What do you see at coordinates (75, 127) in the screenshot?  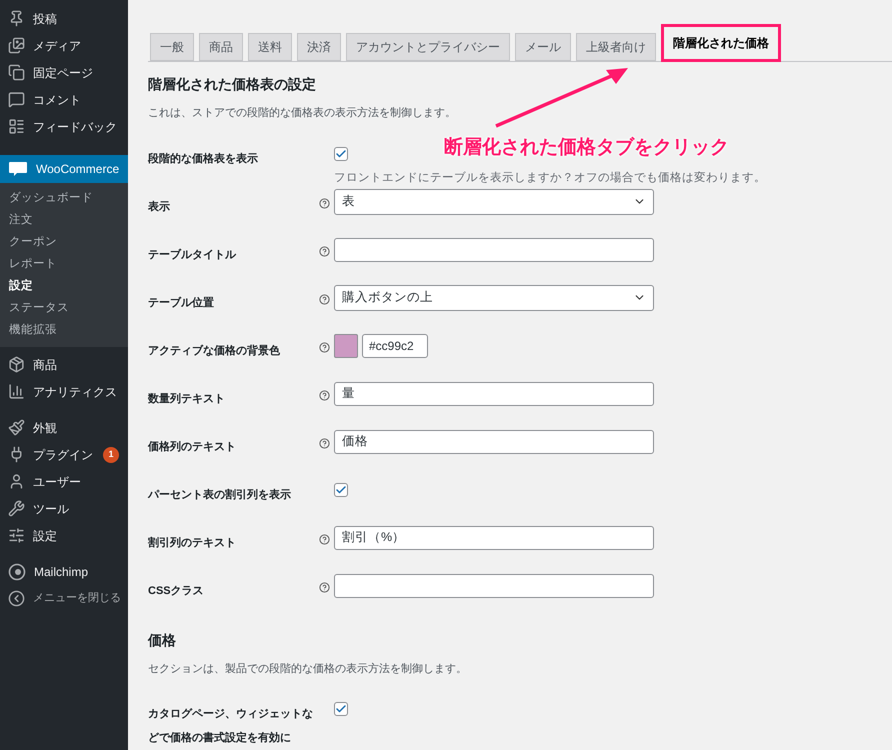 I see `sidebar-label: フィードバック` at bounding box center [75, 127].